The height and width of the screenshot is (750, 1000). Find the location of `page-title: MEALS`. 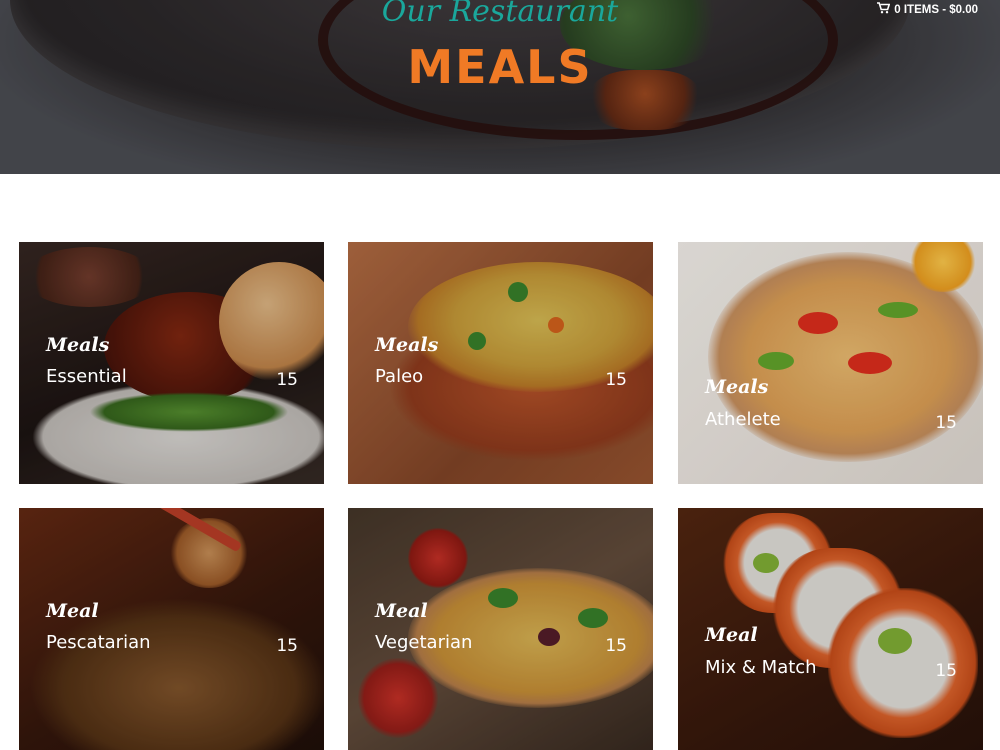

page-title: MEALS is located at coordinates (500, 67).